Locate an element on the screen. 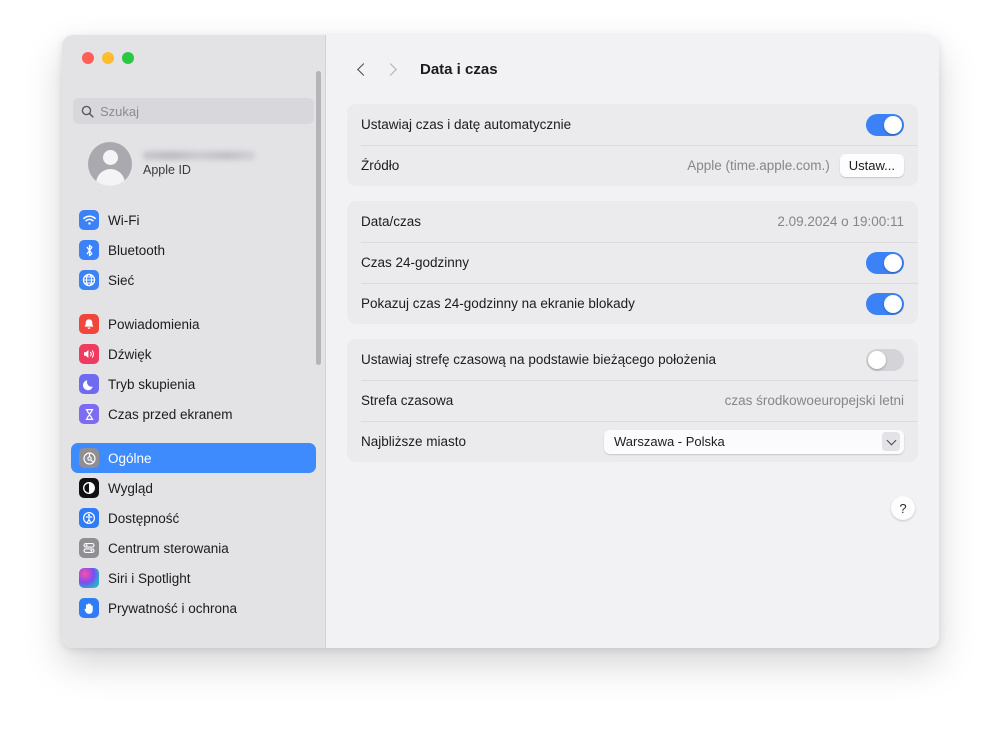 This screenshot has width=1000, height=730. control-center-icon is located at coordinates (89, 548).